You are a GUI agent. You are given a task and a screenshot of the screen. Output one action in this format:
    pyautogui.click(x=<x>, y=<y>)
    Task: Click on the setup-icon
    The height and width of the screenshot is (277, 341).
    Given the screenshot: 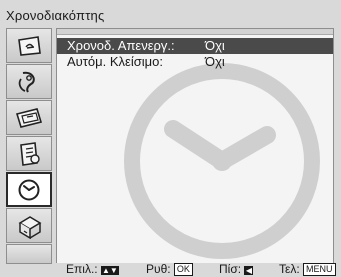 What is the action you would take?
    pyautogui.click(x=30, y=153)
    